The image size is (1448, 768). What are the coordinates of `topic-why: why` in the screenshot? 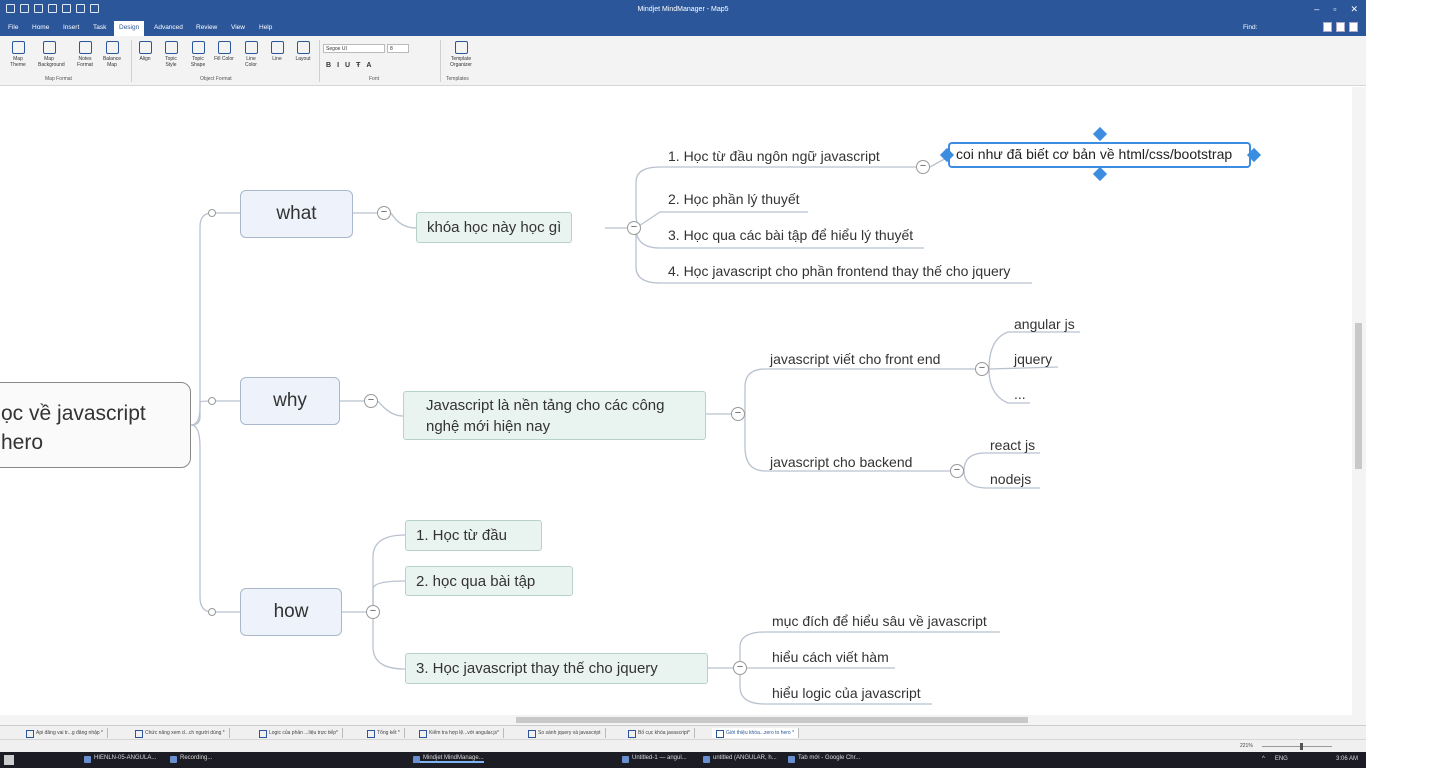 It's located at (290, 401).